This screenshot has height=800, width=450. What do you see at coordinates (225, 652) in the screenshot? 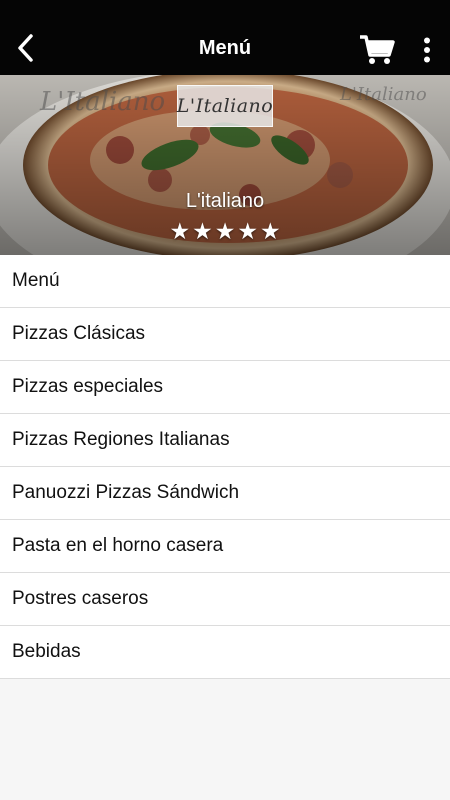
I see `menu-category-item: Bebidas` at bounding box center [225, 652].